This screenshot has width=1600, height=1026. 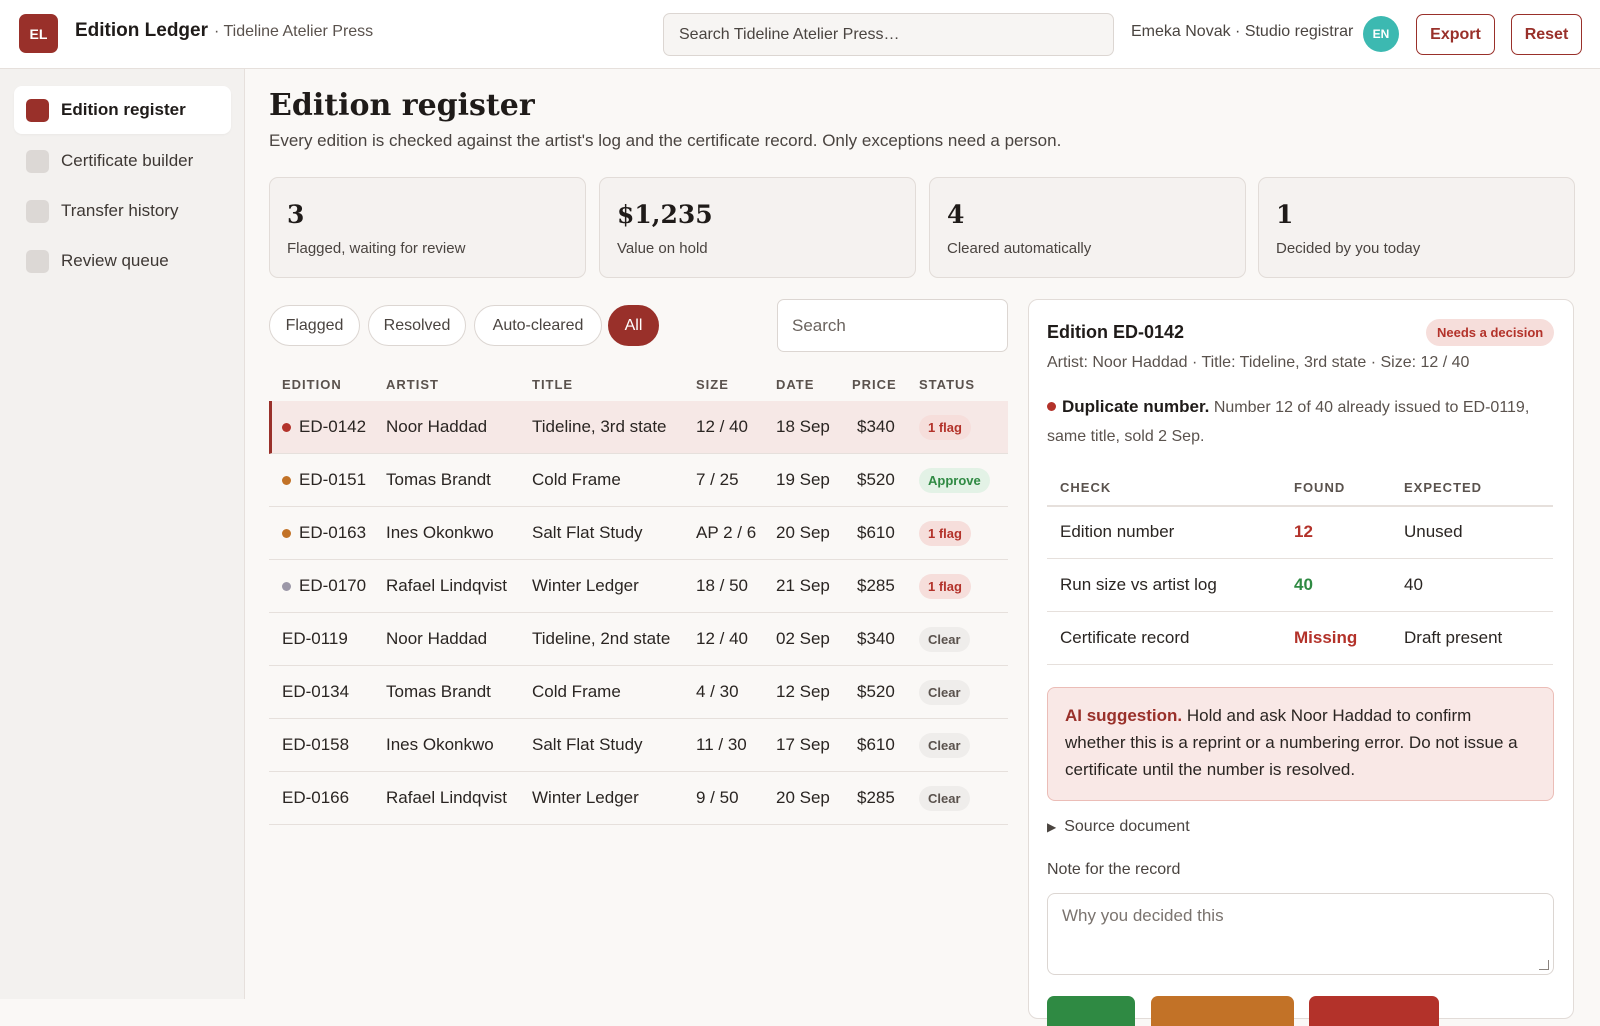 What do you see at coordinates (1416, 227) in the screenshot?
I see `stat-card-decided: 1 Decided by you today` at bounding box center [1416, 227].